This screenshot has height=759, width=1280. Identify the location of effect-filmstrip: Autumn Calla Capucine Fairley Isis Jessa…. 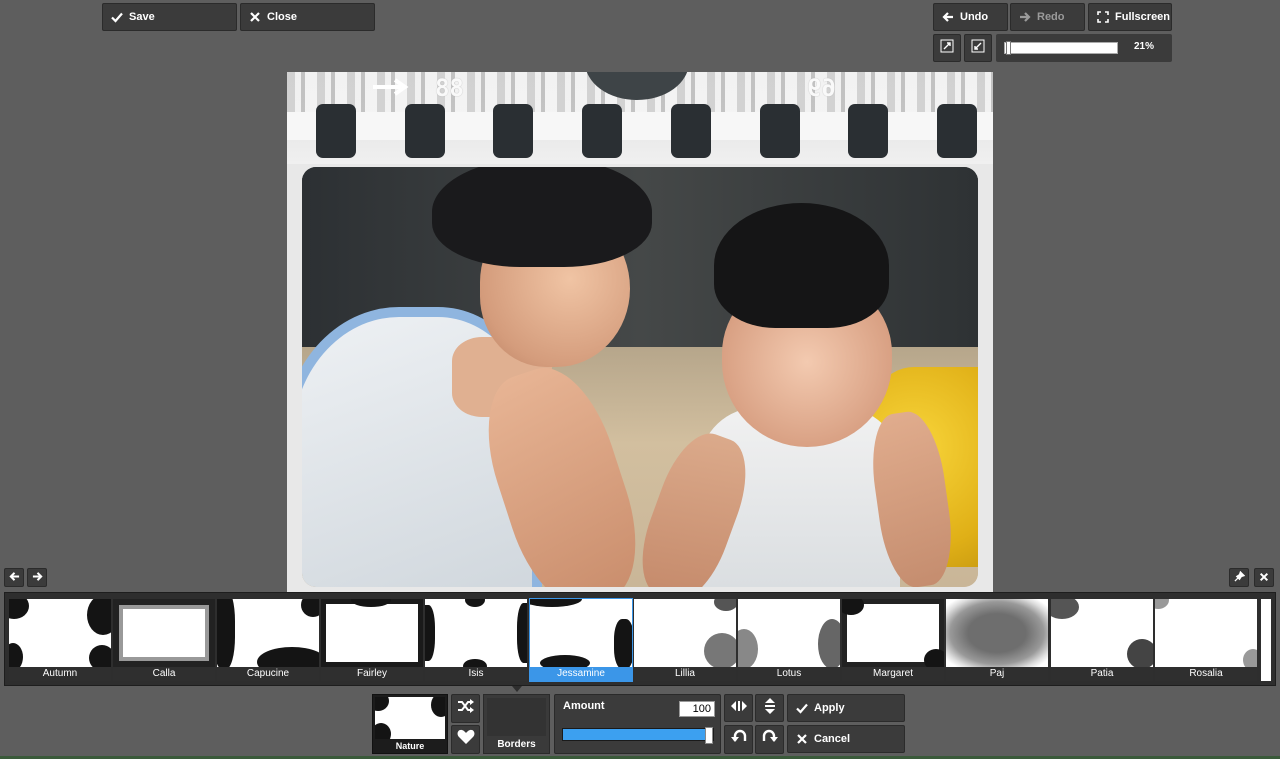
(640, 639).